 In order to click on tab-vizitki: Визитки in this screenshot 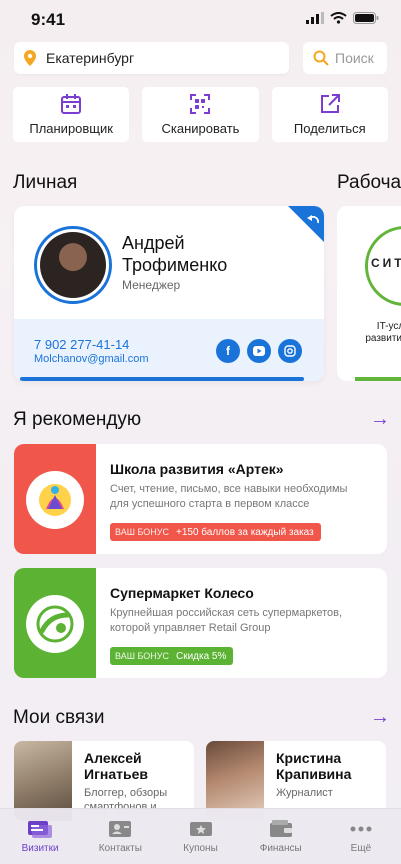, I will do `click(40, 836)`.